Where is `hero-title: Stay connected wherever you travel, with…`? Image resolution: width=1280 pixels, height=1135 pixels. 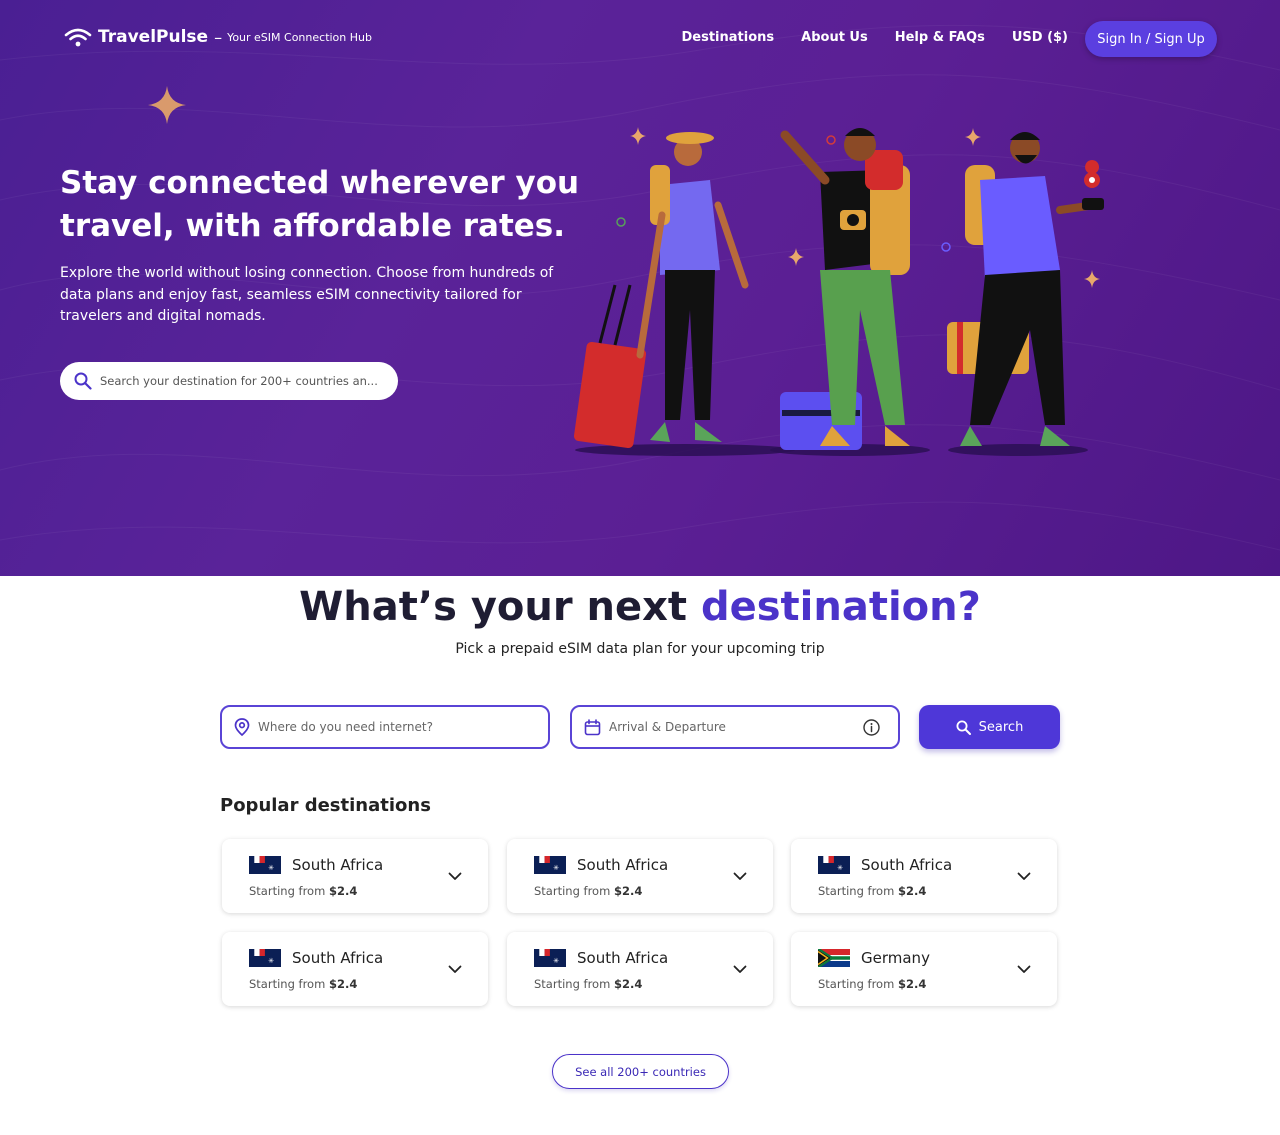
hero-title: Stay connected wherever you travel, with… is located at coordinates (320, 204).